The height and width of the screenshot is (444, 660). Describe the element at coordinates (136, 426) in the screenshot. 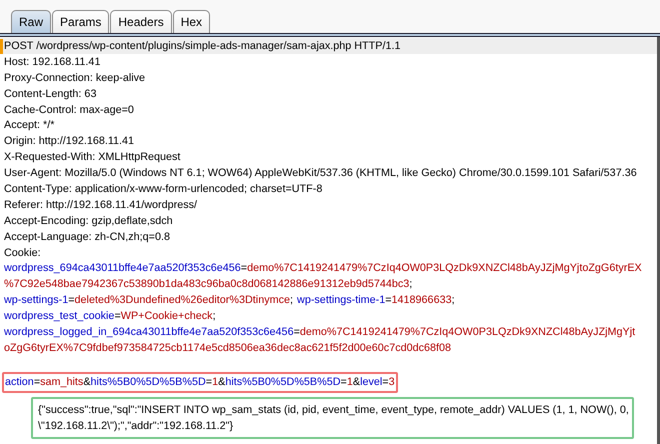

I see `response-text: \"192.168.11.2\");","addr":"192.168.11.2"}` at that location.